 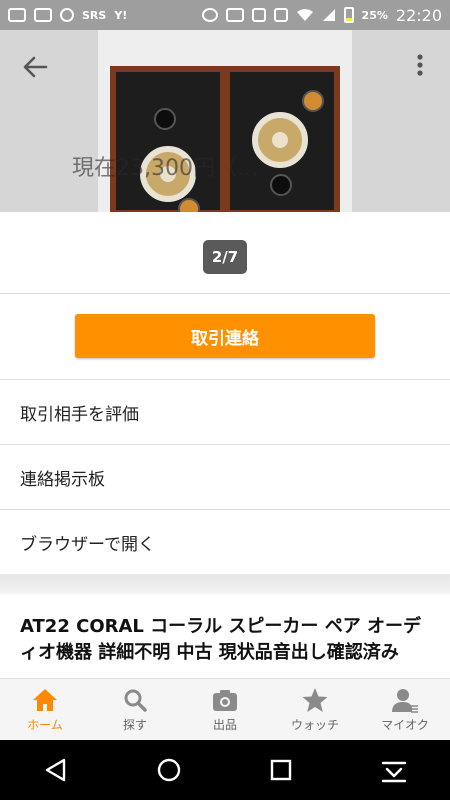 What do you see at coordinates (17, 15) in the screenshot?
I see `message-icon` at bounding box center [17, 15].